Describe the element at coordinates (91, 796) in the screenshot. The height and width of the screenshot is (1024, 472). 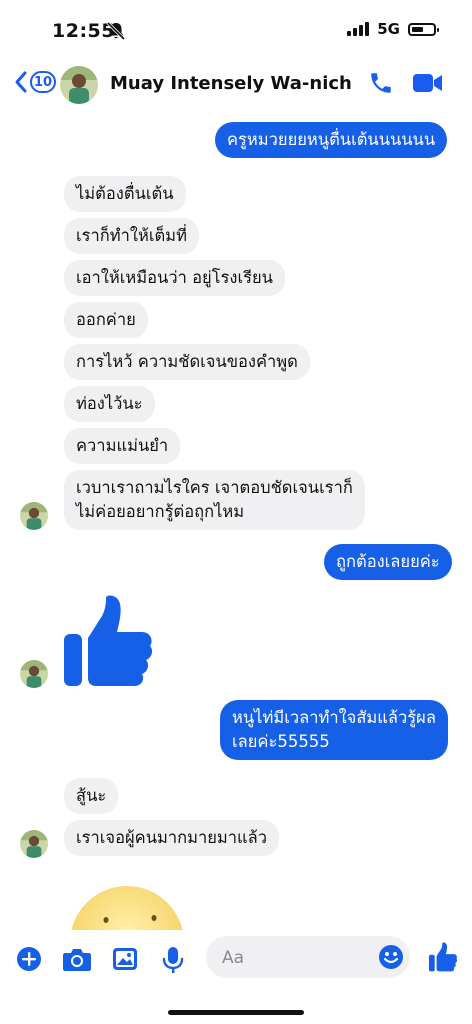
I see `message-incoming: สู้นะ` at that location.